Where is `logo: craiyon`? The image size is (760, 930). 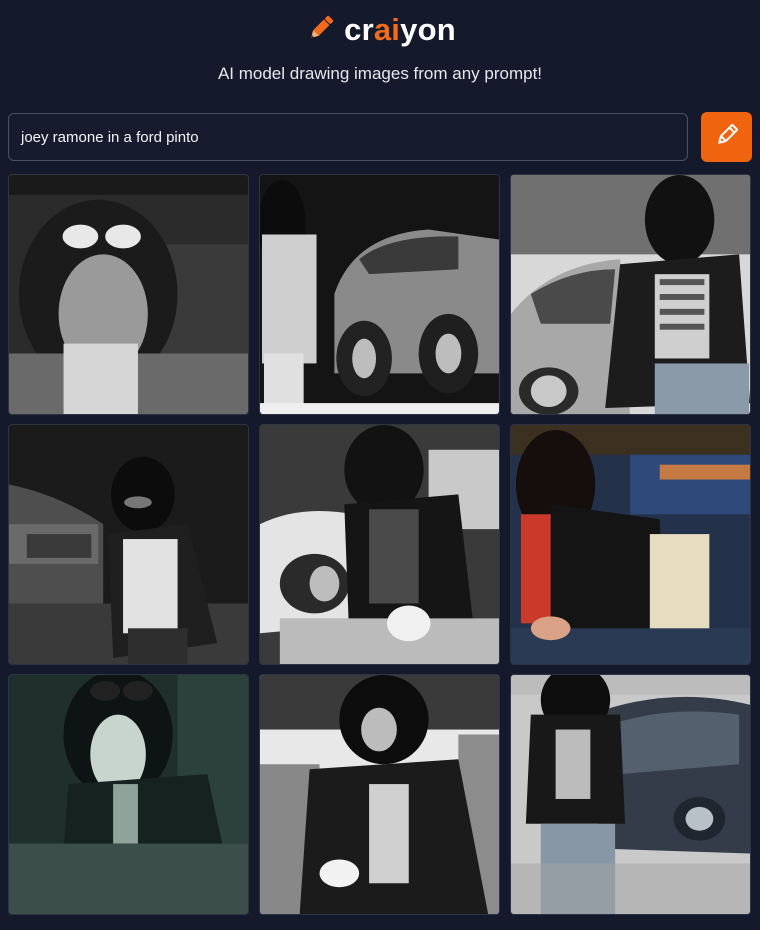
logo: craiyon is located at coordinates (380, 30).